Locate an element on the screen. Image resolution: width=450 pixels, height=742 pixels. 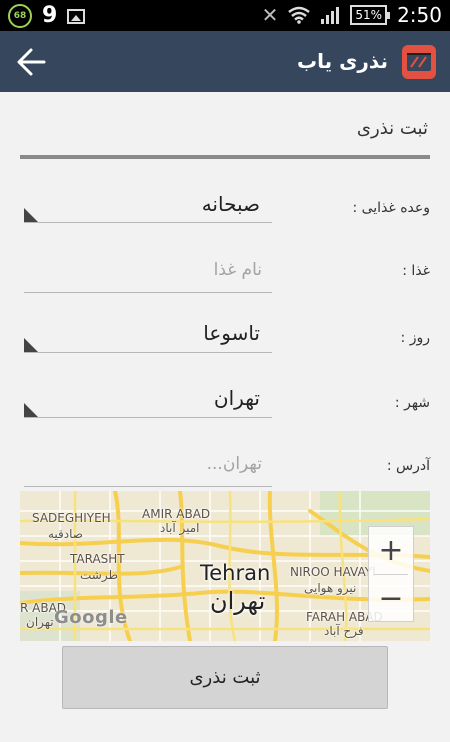
logo-pot-icon is located at coordinates (419, 62).